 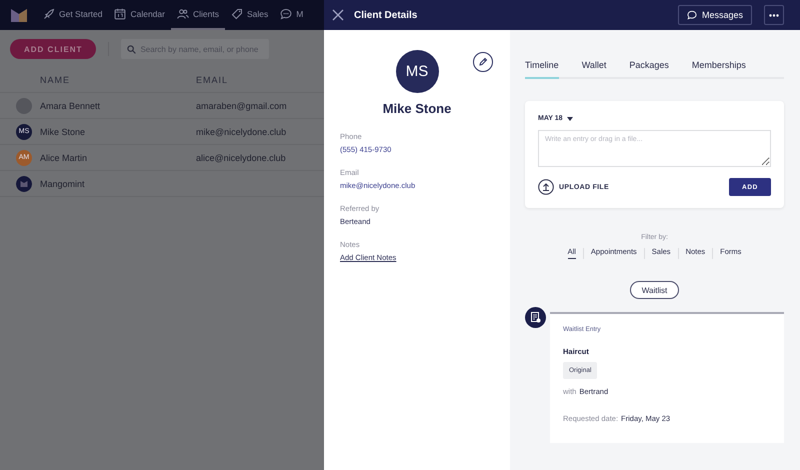 What do you see at coordinates (182, 14) in the screenshot?
I see `people-icon` at bounding box center [182, 14].